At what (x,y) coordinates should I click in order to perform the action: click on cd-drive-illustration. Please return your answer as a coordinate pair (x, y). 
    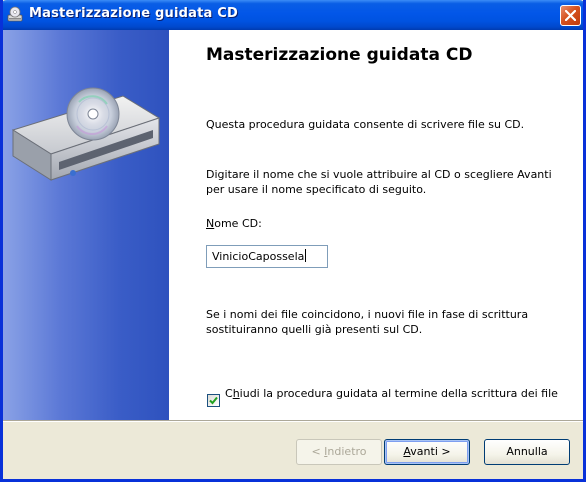
    Looking at the image, I should click on (86, 134).